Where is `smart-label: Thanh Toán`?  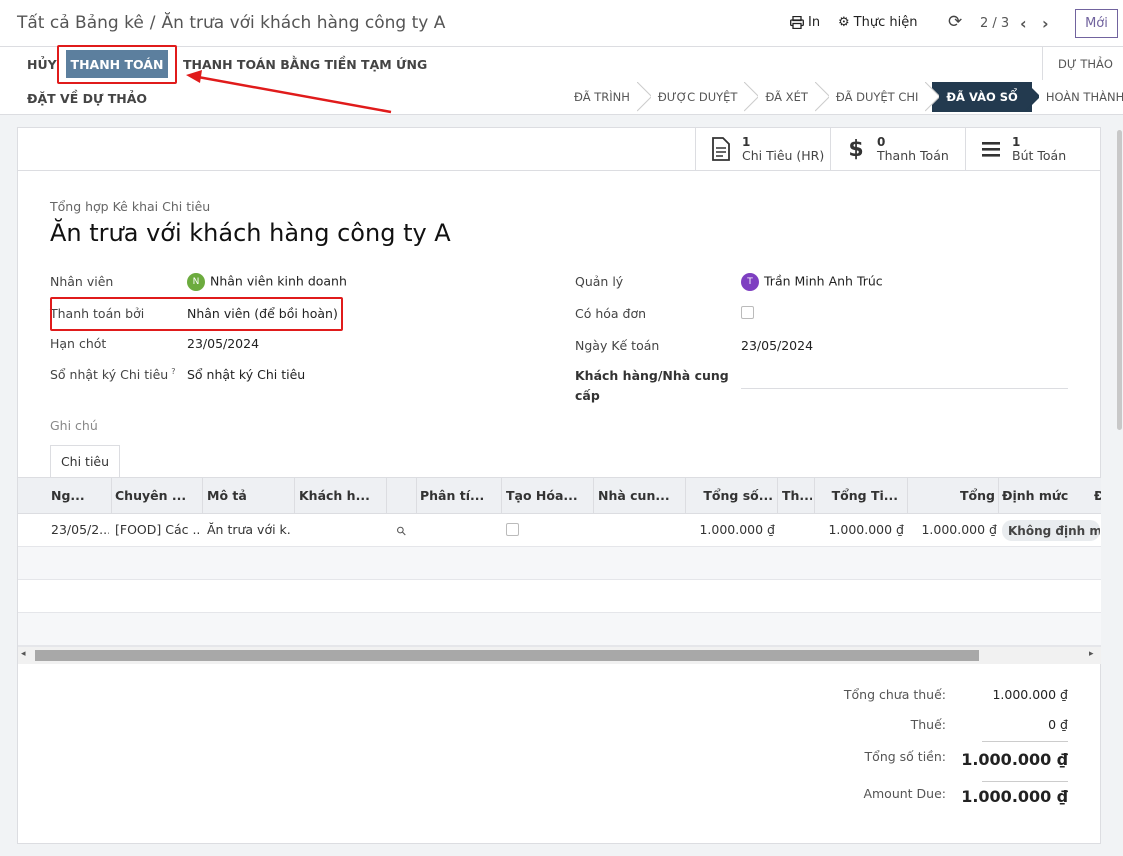
smart-label: Thanh Toán is located at coordinates (913, 155).